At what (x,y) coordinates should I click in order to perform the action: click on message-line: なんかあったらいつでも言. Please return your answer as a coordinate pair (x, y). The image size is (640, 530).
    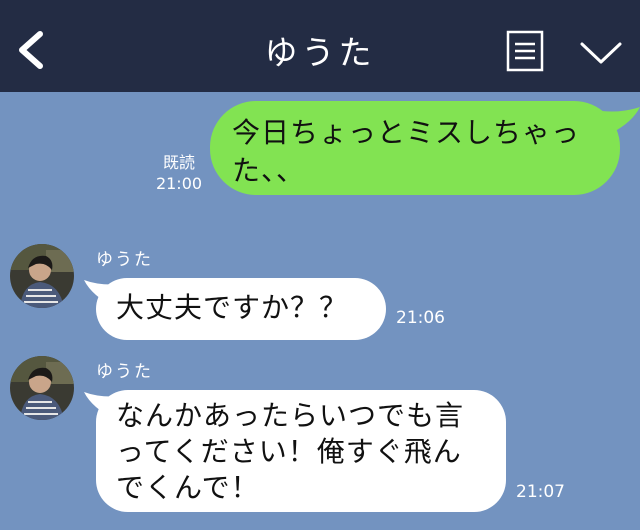
    Looking at the image, I should click on (290, 415).